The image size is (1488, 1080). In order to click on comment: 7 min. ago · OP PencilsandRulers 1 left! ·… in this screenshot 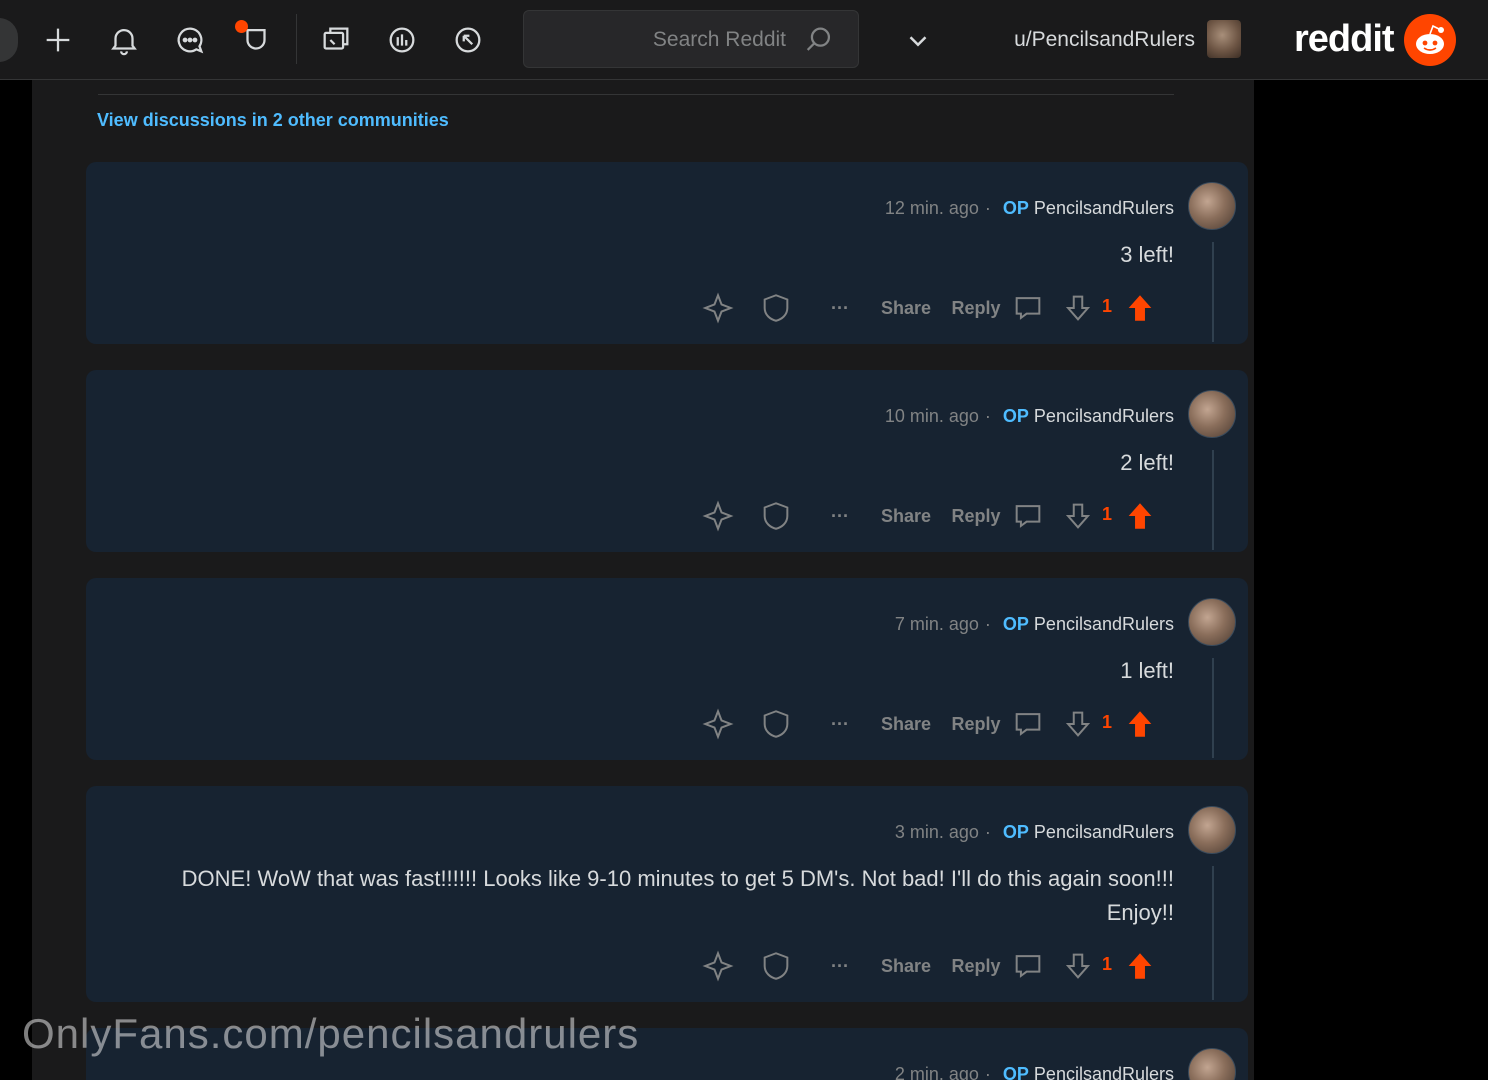, I will do `click(667, 669)`.